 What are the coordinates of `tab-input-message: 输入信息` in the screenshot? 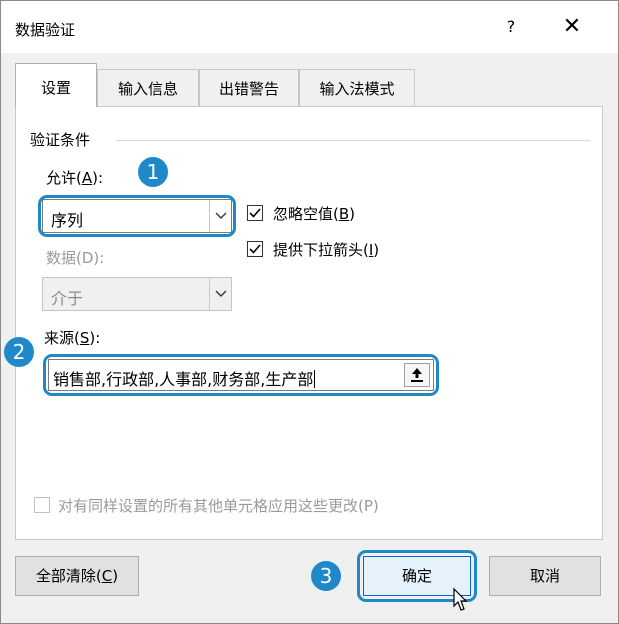 It's located at (148, 87).